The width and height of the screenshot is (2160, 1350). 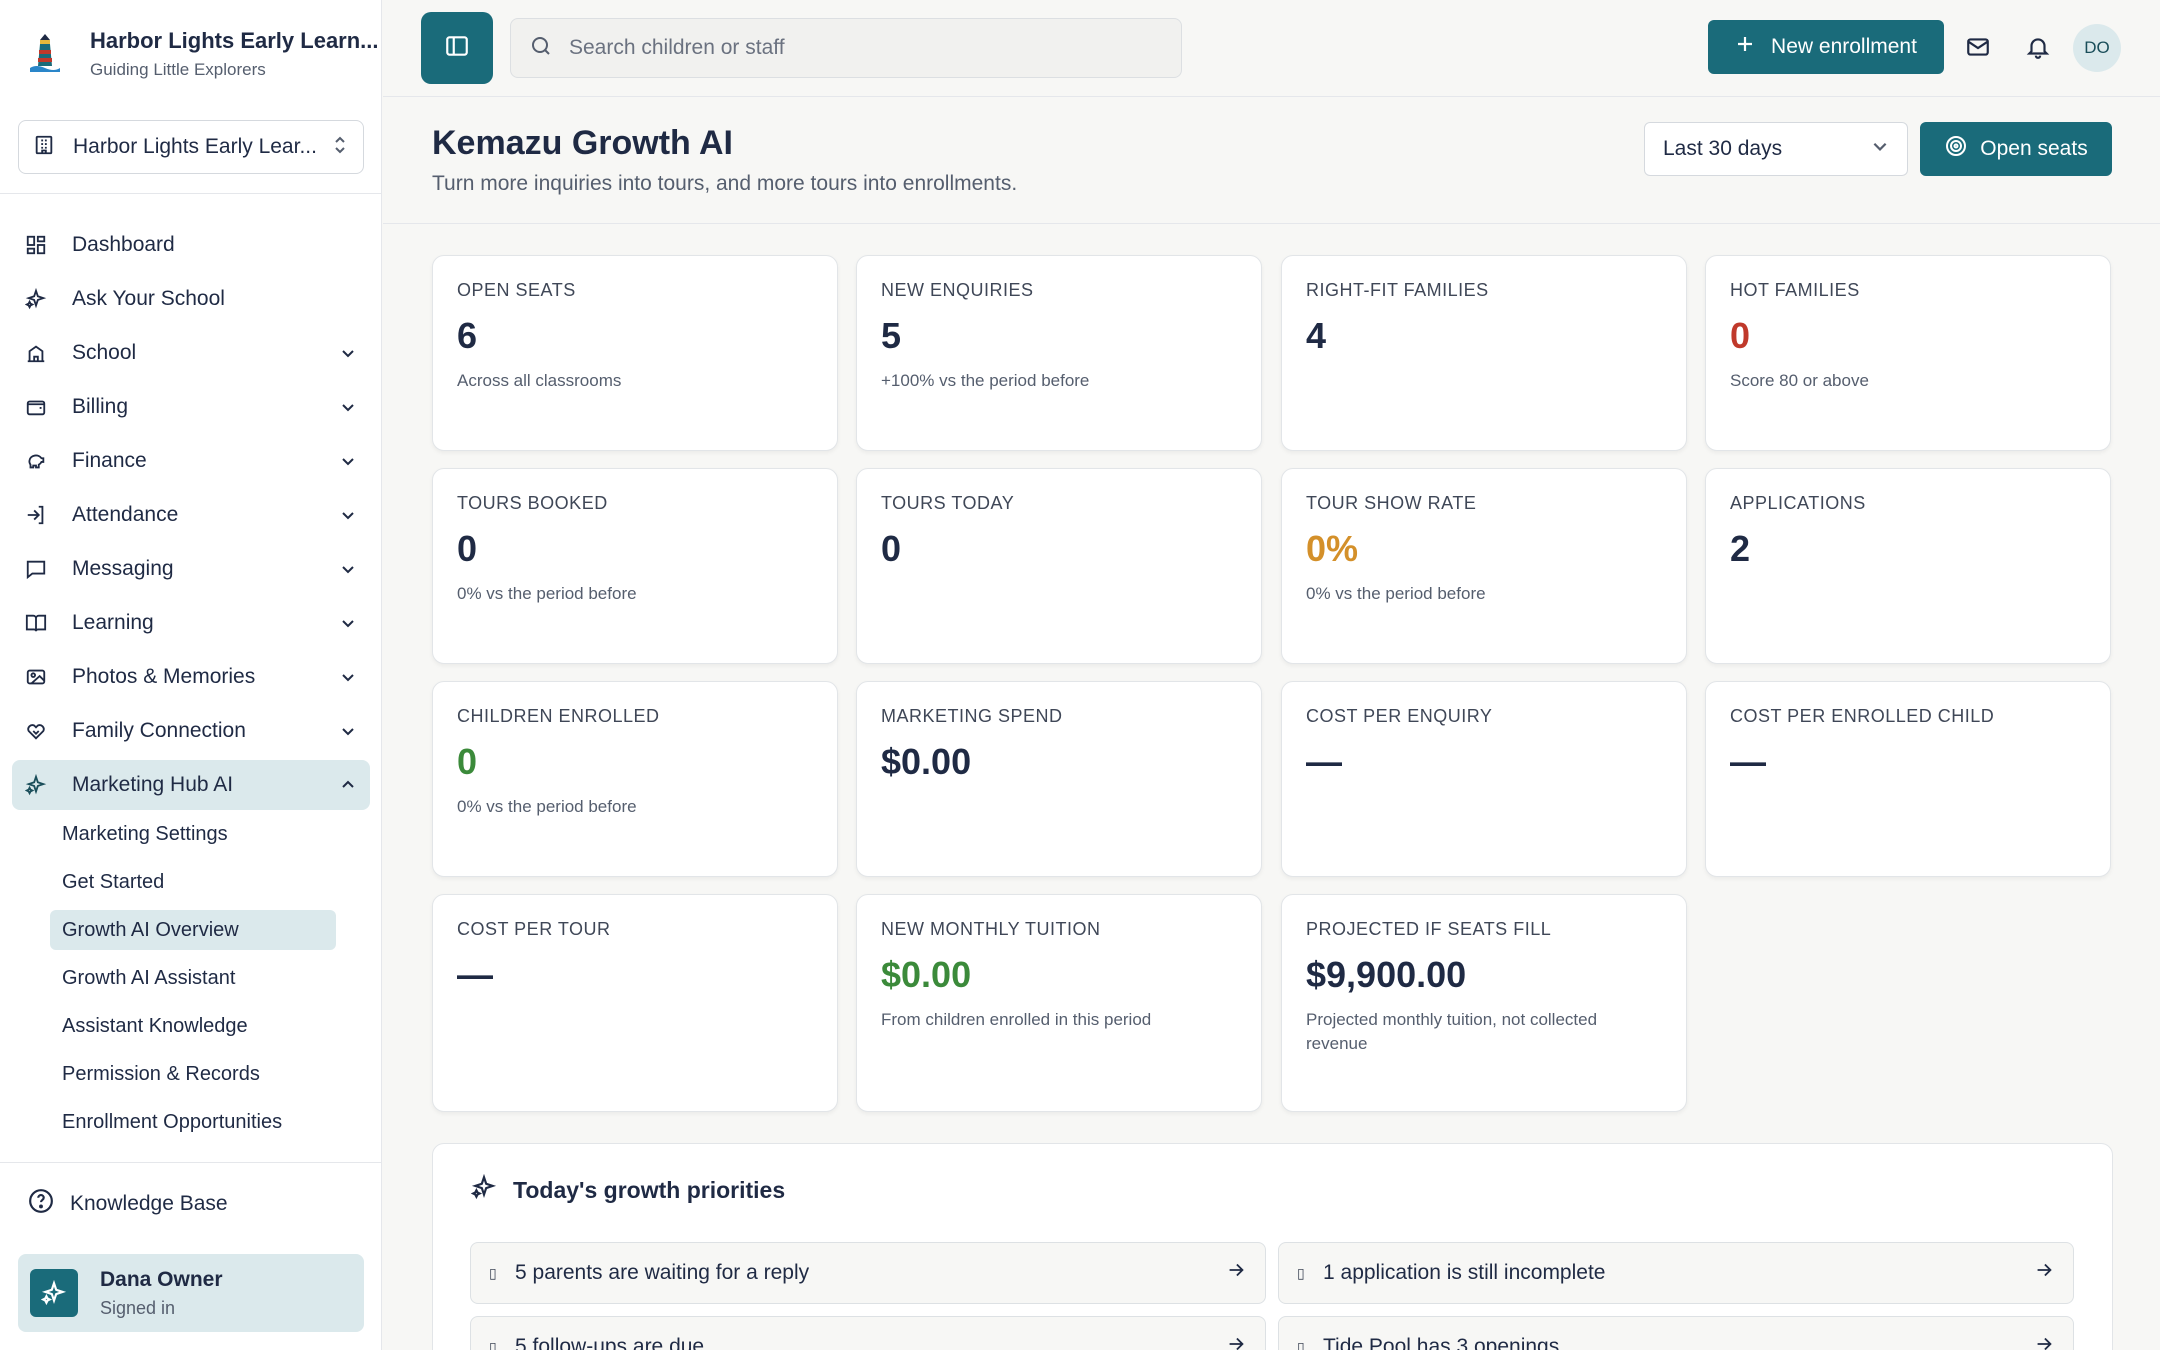 I want to click on nav-item-label: Marketing Hub AI, so click(x=153, y=784).